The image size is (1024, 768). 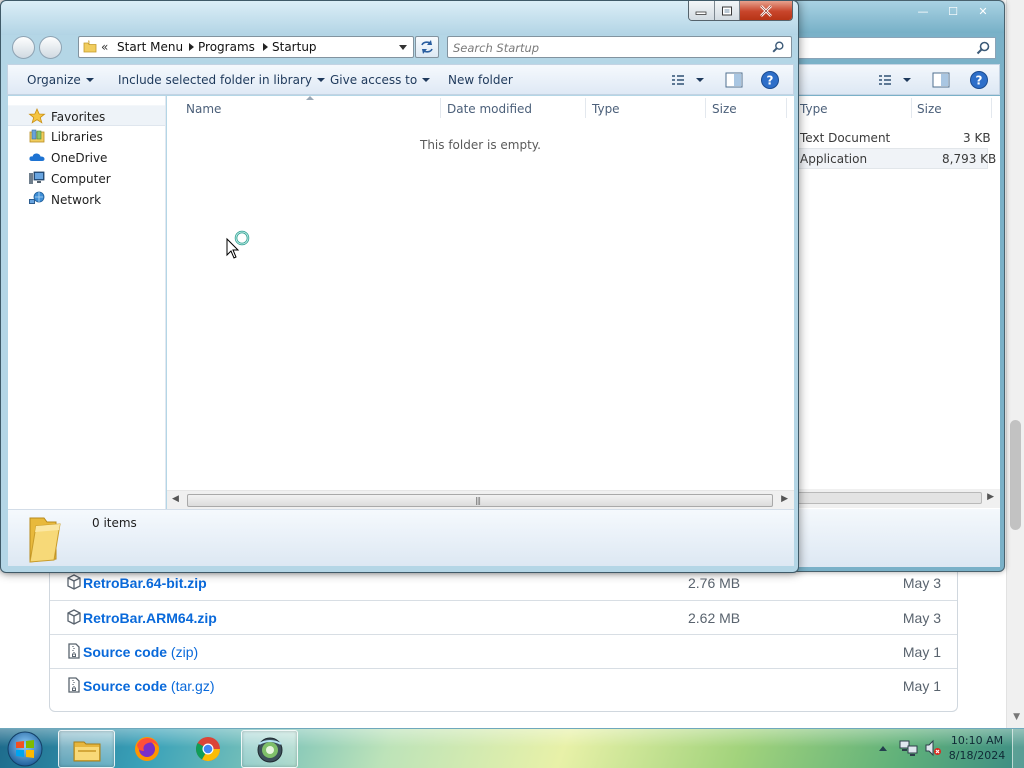 I want to click on items-count: 0 items, so click(x=114, y=523).